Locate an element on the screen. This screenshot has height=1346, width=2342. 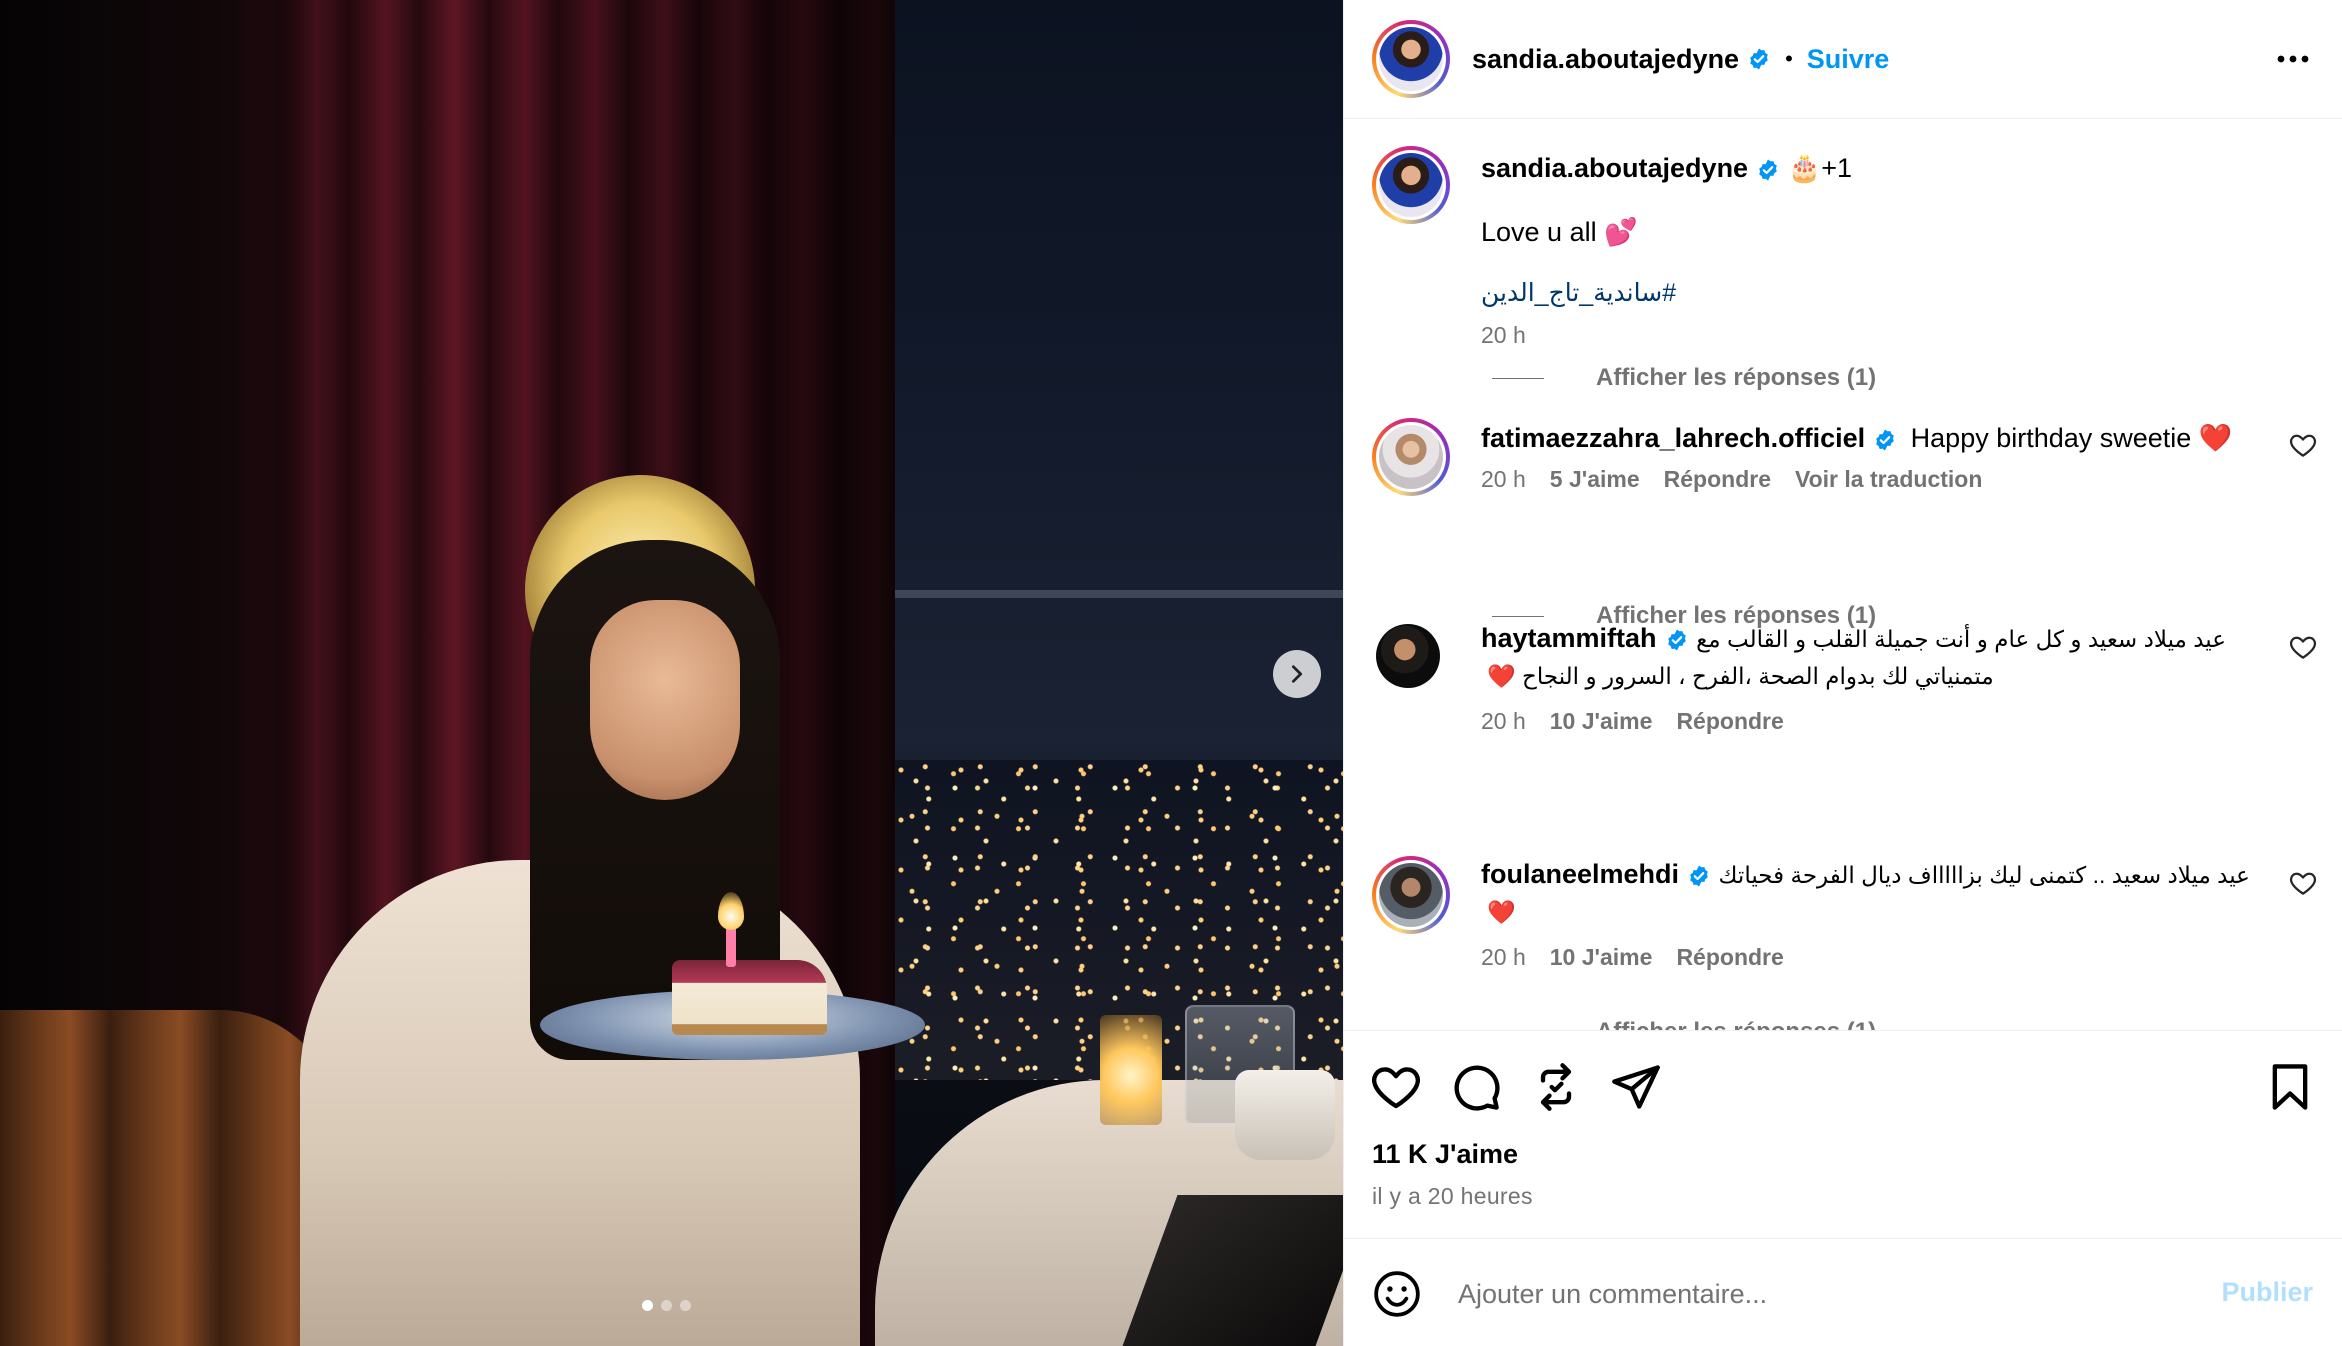
more-options-button is located at coordinates (2293, 59).